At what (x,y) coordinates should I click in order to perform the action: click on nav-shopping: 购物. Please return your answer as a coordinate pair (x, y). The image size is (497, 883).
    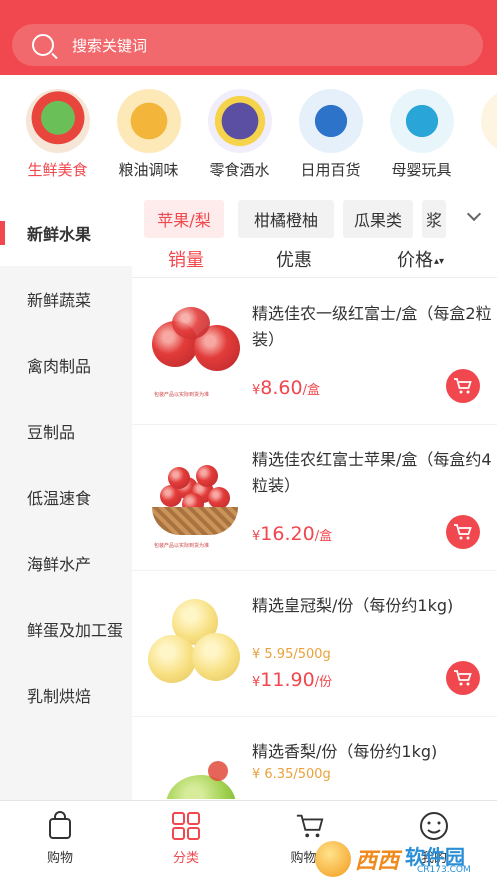
    Looking at the image, I should click on (60, 842).